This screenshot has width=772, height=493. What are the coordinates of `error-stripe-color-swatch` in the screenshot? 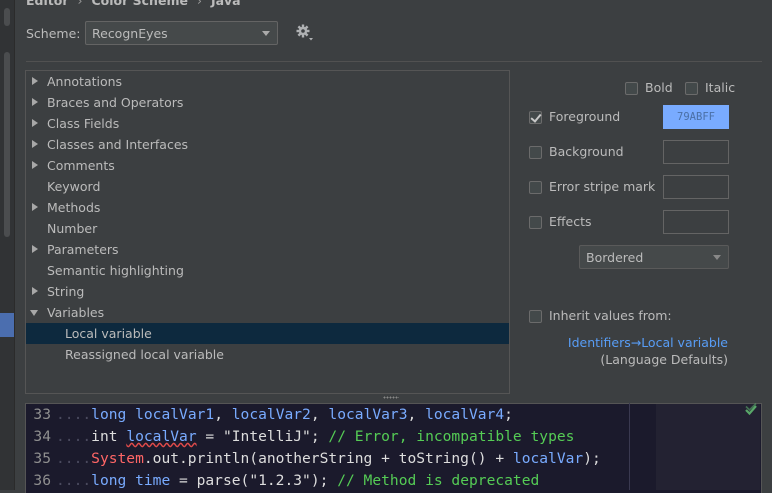 It's located at (696, 187).